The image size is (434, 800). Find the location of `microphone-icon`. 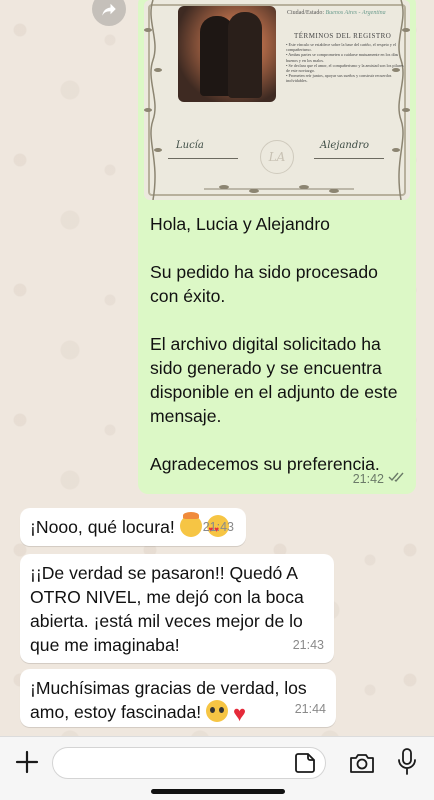

microphone-icon is located at coordinates (407, 762).